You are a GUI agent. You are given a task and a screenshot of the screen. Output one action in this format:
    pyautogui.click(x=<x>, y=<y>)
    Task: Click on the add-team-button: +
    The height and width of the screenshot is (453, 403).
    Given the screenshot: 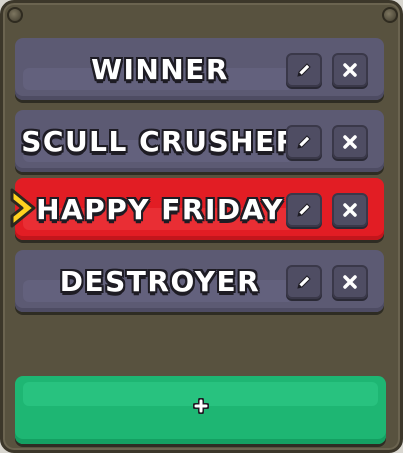 What is the action you would take?
    pyautogui.click(x=200, y=410)
    